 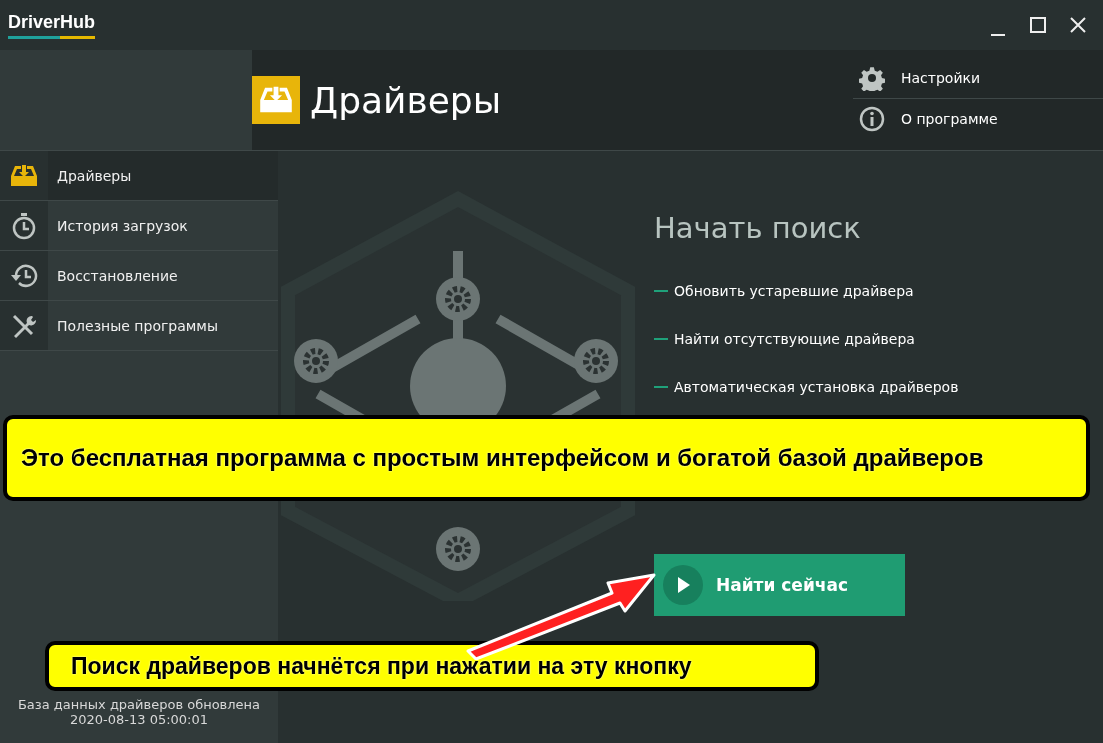 What do you see at coordinates (139, 226) in the screenshot?
I see `sidebar-item: История загрузок` at bounding box center [139, 226].